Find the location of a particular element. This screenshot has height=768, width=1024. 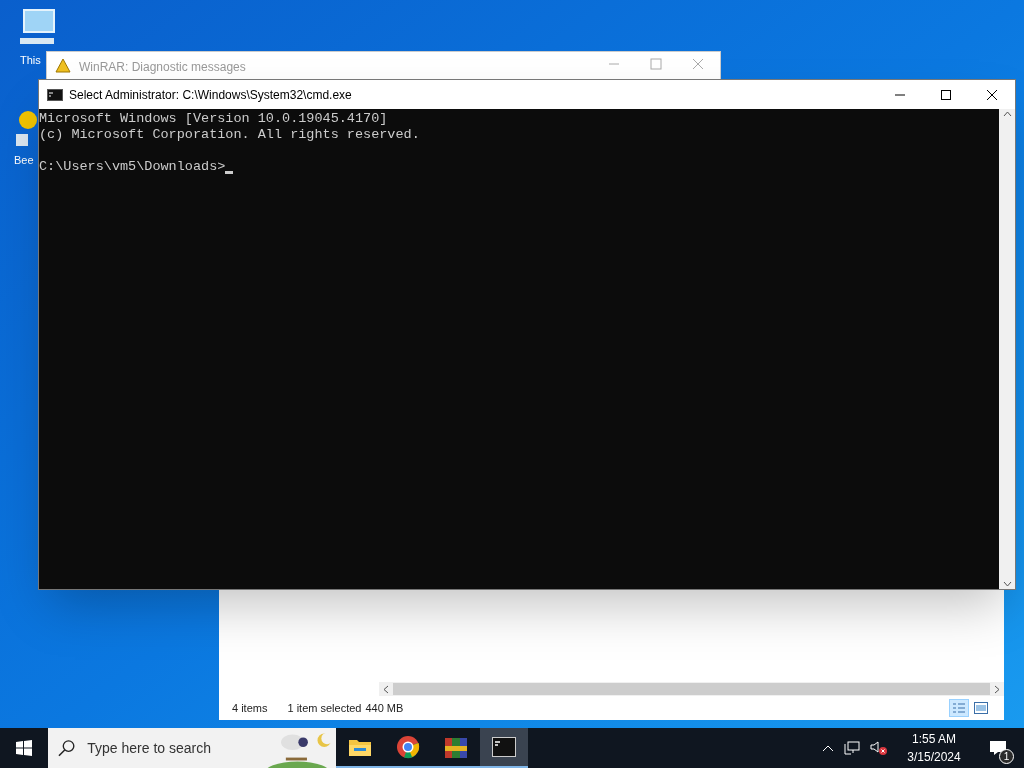

status-text: 1 item selected is located at coordinates (324, 708).